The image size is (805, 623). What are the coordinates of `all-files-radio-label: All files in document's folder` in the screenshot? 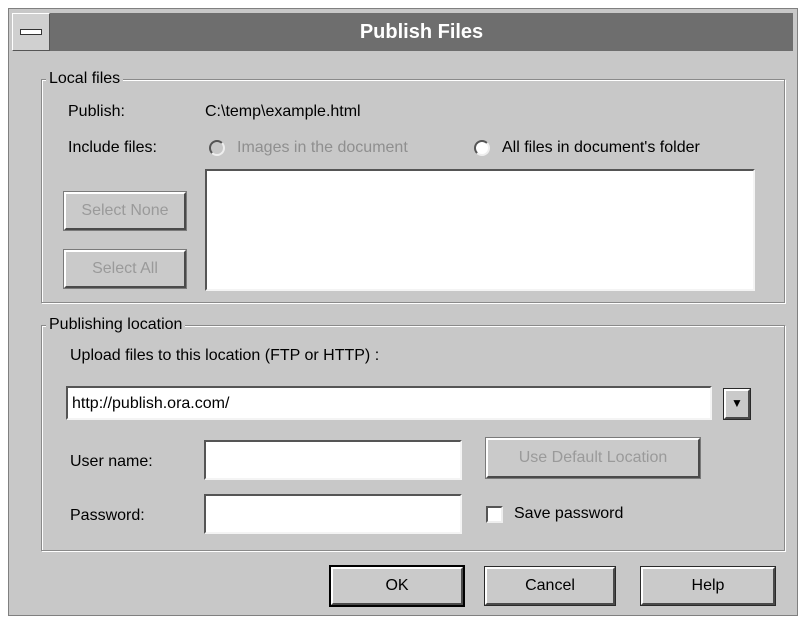 It's located at (601, 148).